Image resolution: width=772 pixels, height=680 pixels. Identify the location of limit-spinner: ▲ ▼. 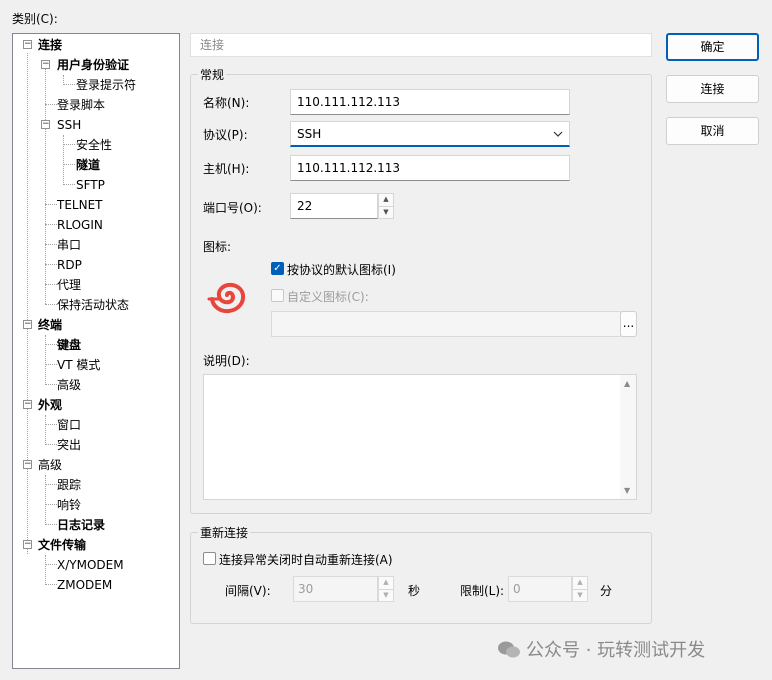
(580, 589).